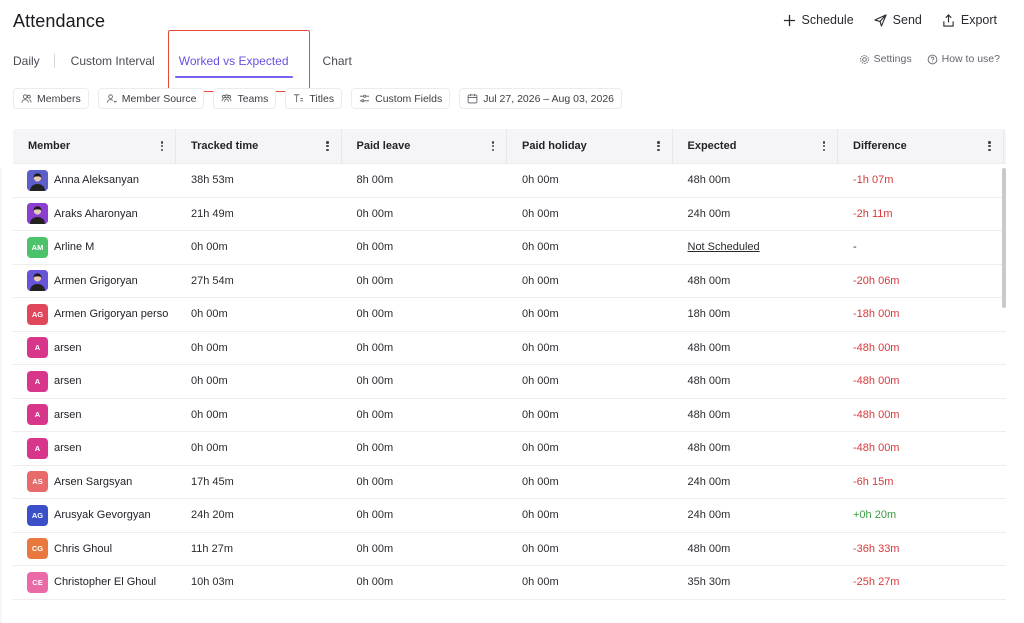 This screenshot has width=1024, height=623. I want to click on how-to-use-link: How to use?, so click(963, 59).